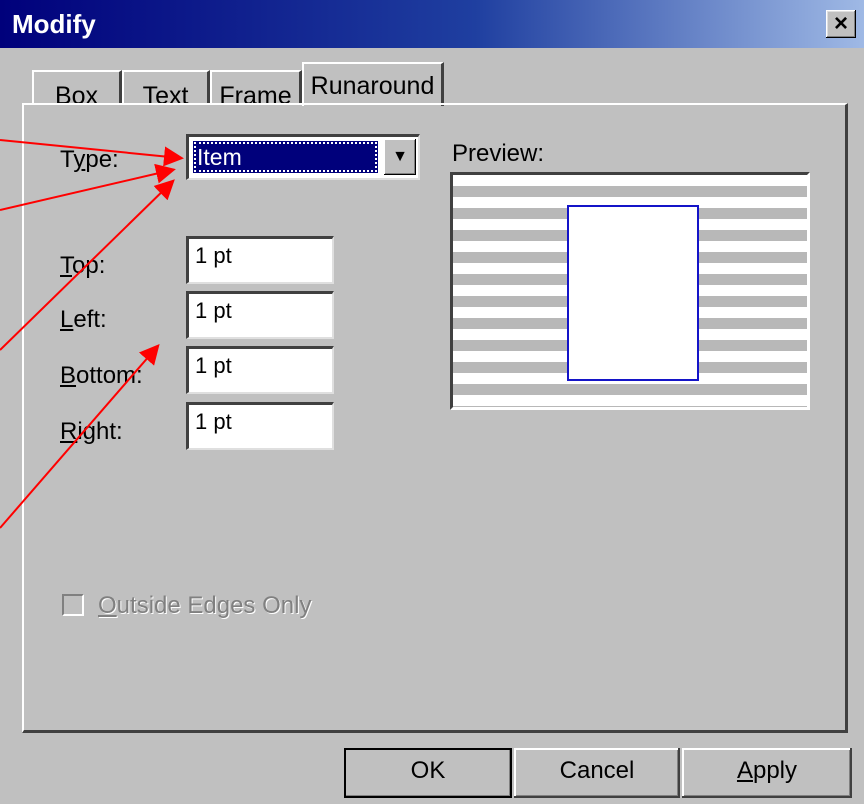  I want to click on top-field: 1 pt, so click(260, 260).